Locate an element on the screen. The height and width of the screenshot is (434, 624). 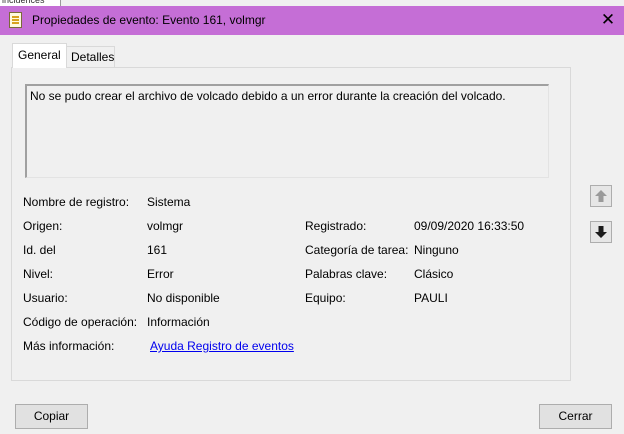
event-id-label: Id. del is located at coordinates (39, 250).